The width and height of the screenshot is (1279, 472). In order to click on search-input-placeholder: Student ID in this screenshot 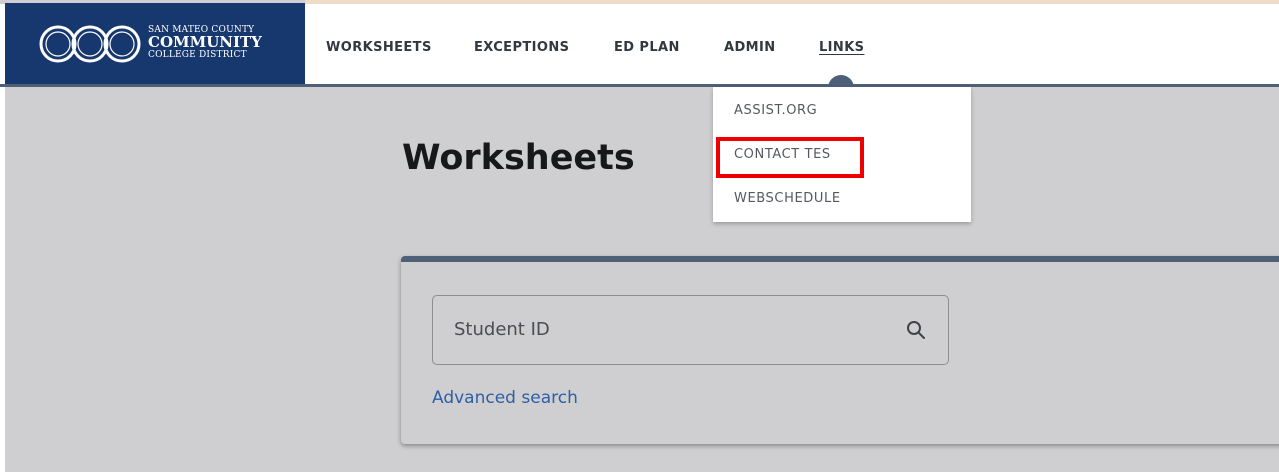, I will do `click(502, 329)`.